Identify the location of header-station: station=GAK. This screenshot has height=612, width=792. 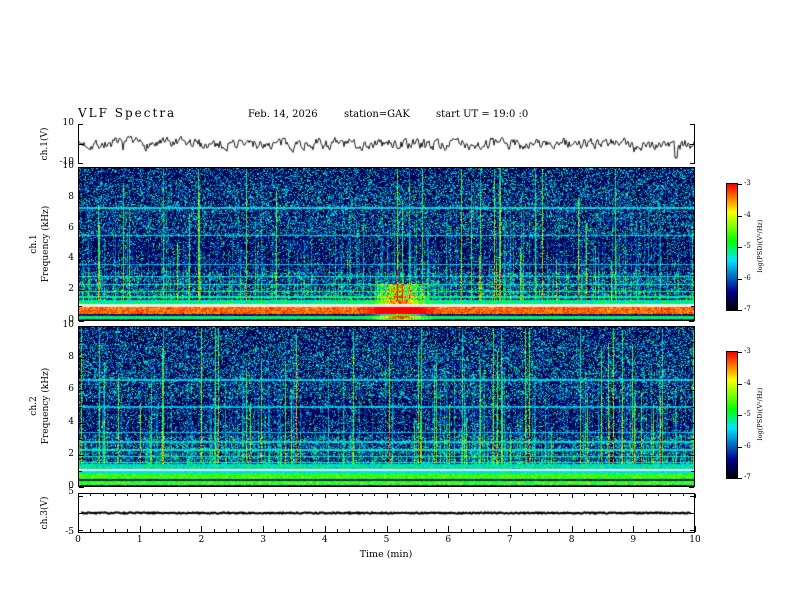
(377, 114).